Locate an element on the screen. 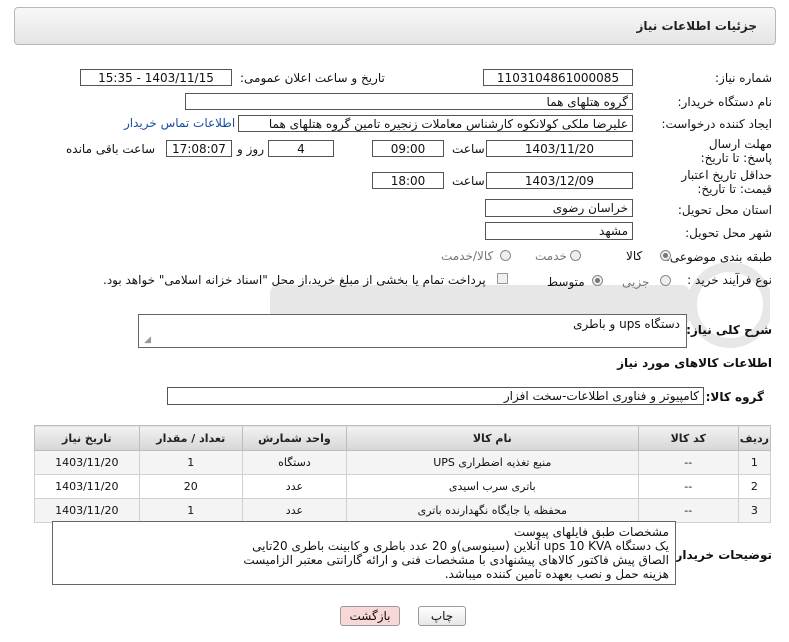 The height and width of the screenshot is (642, 789). remaining-time-field: 17:08:07 is located at coordinates (199, 148).